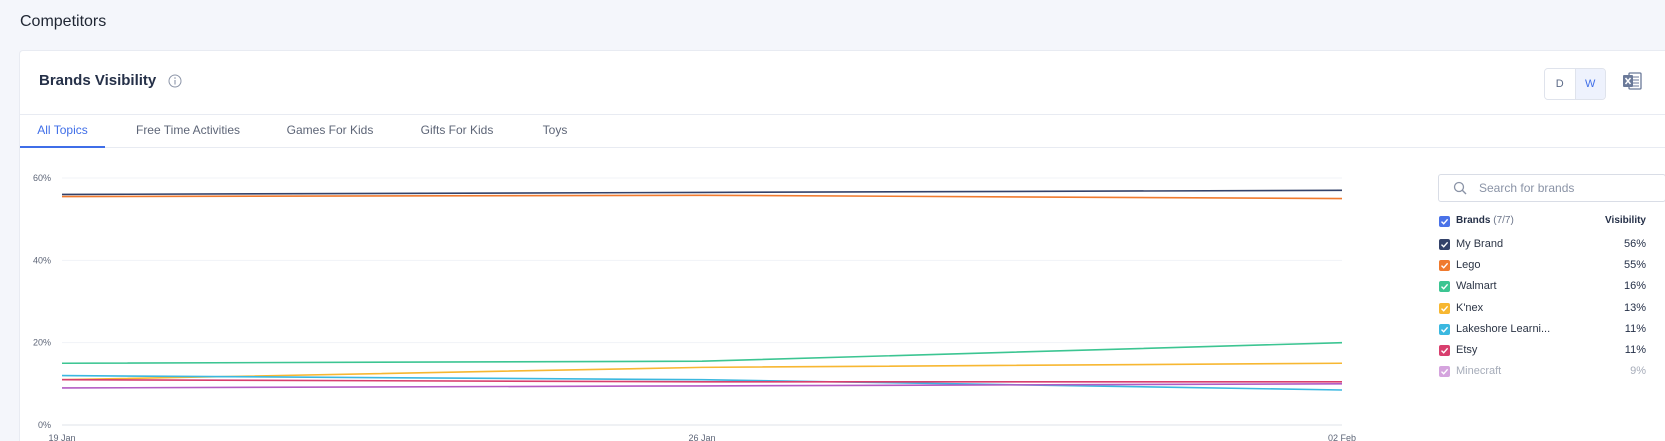 The width and height of the screenshot is (1665, 441). Describe the element at coordinates (1460, 188) in the screenshot. I see `search-icon` at that location.